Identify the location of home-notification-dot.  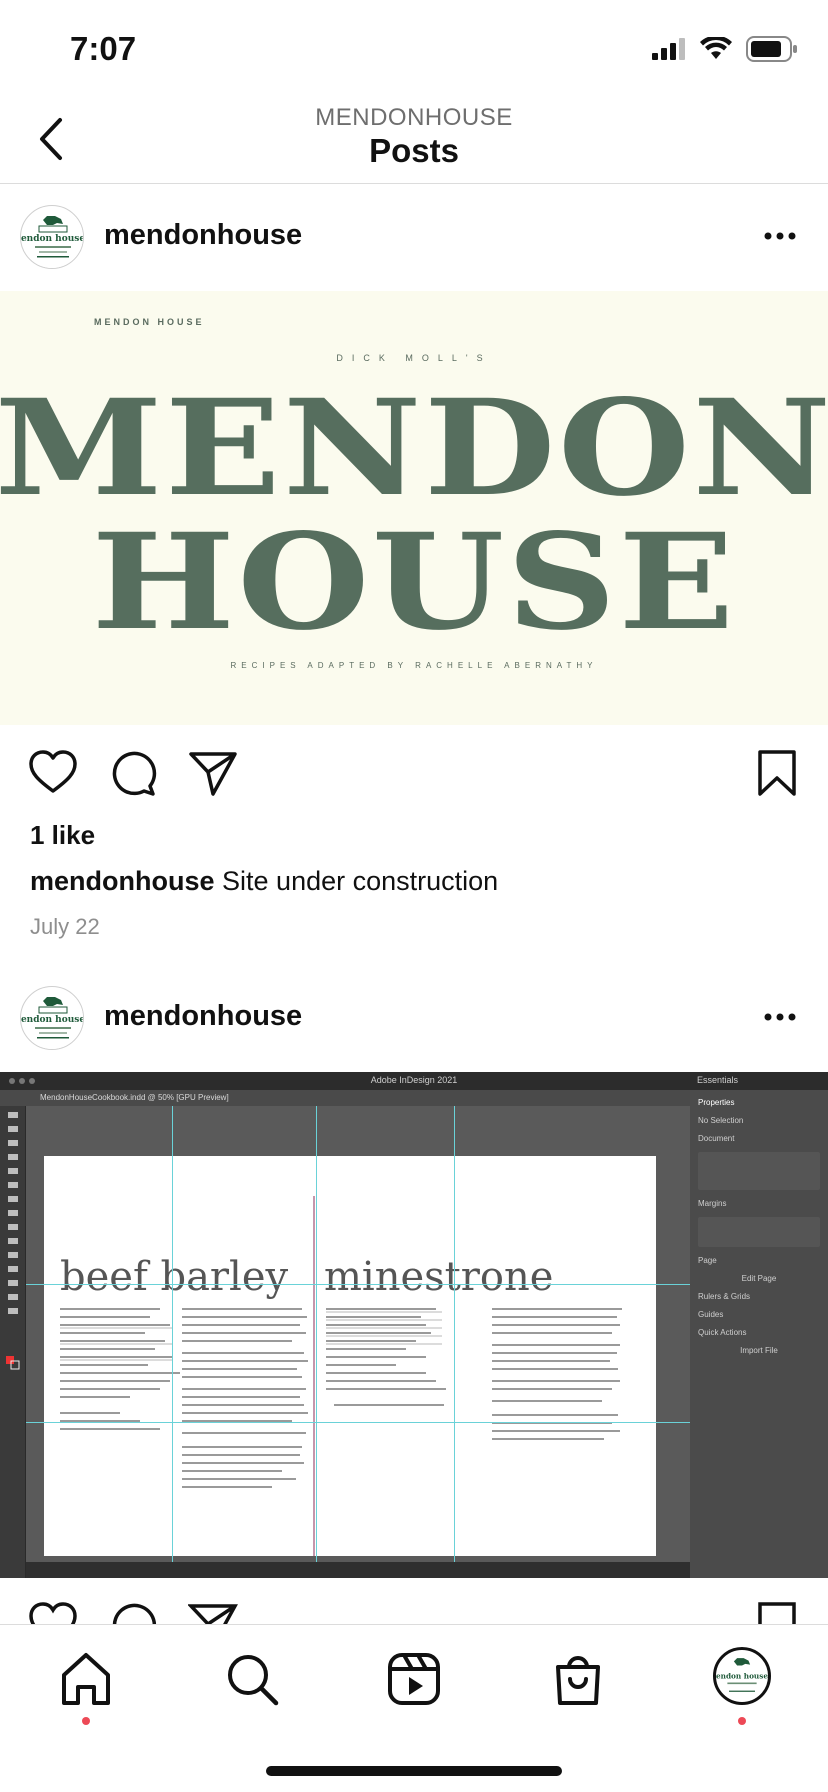
(86, 1721).